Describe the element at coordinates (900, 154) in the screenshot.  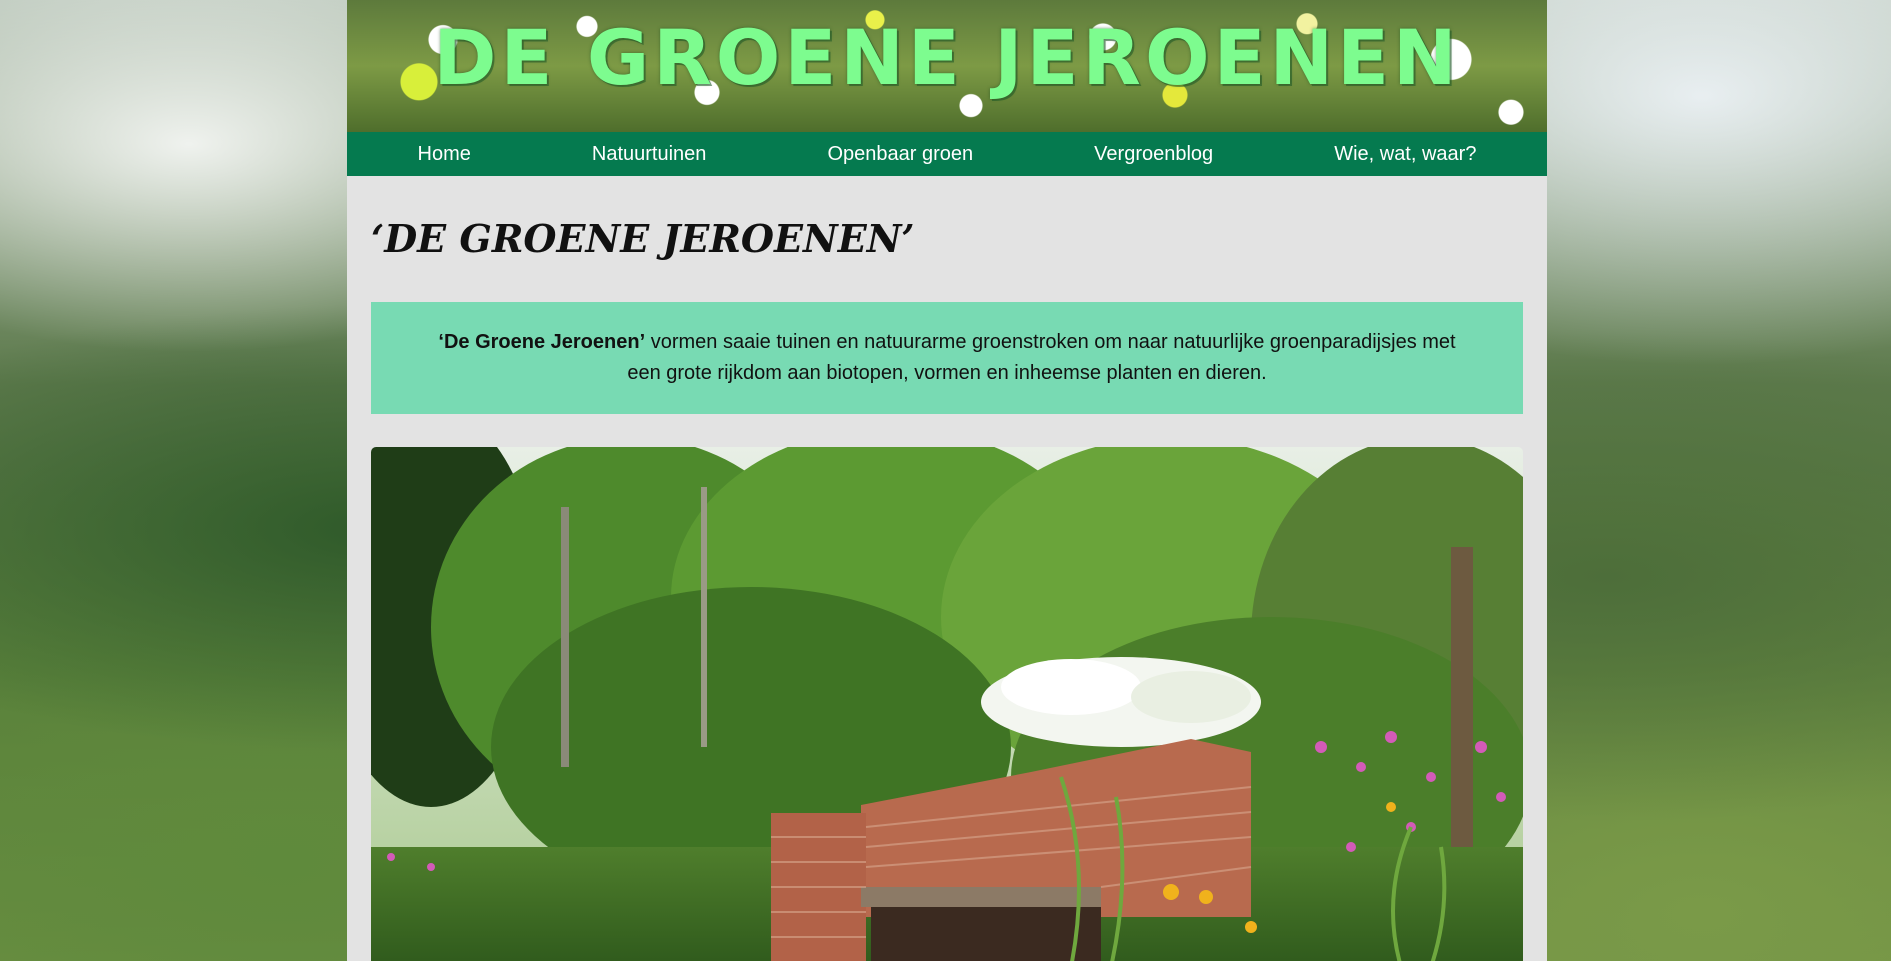
I see `nav-item-openbaar-groen: Openbaar groen` at that location.